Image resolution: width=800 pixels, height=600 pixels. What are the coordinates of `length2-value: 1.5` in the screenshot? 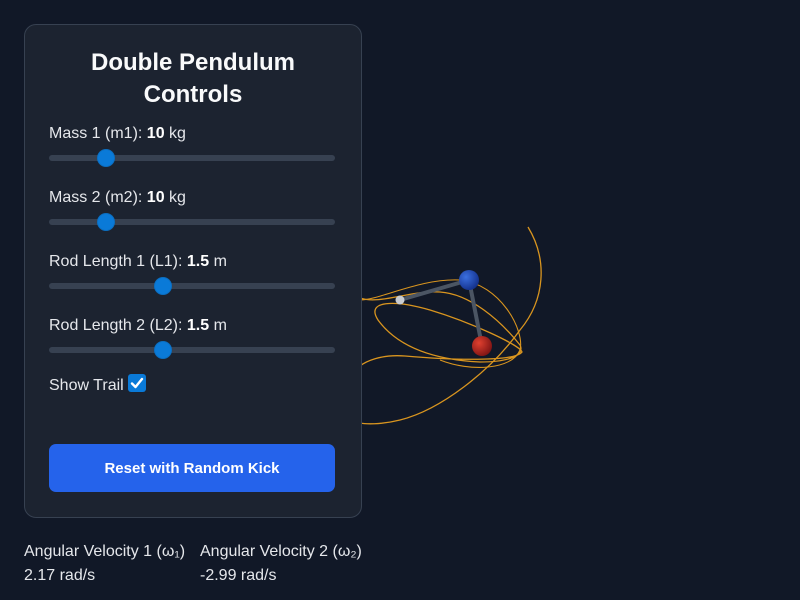 It's located at (198, 325).